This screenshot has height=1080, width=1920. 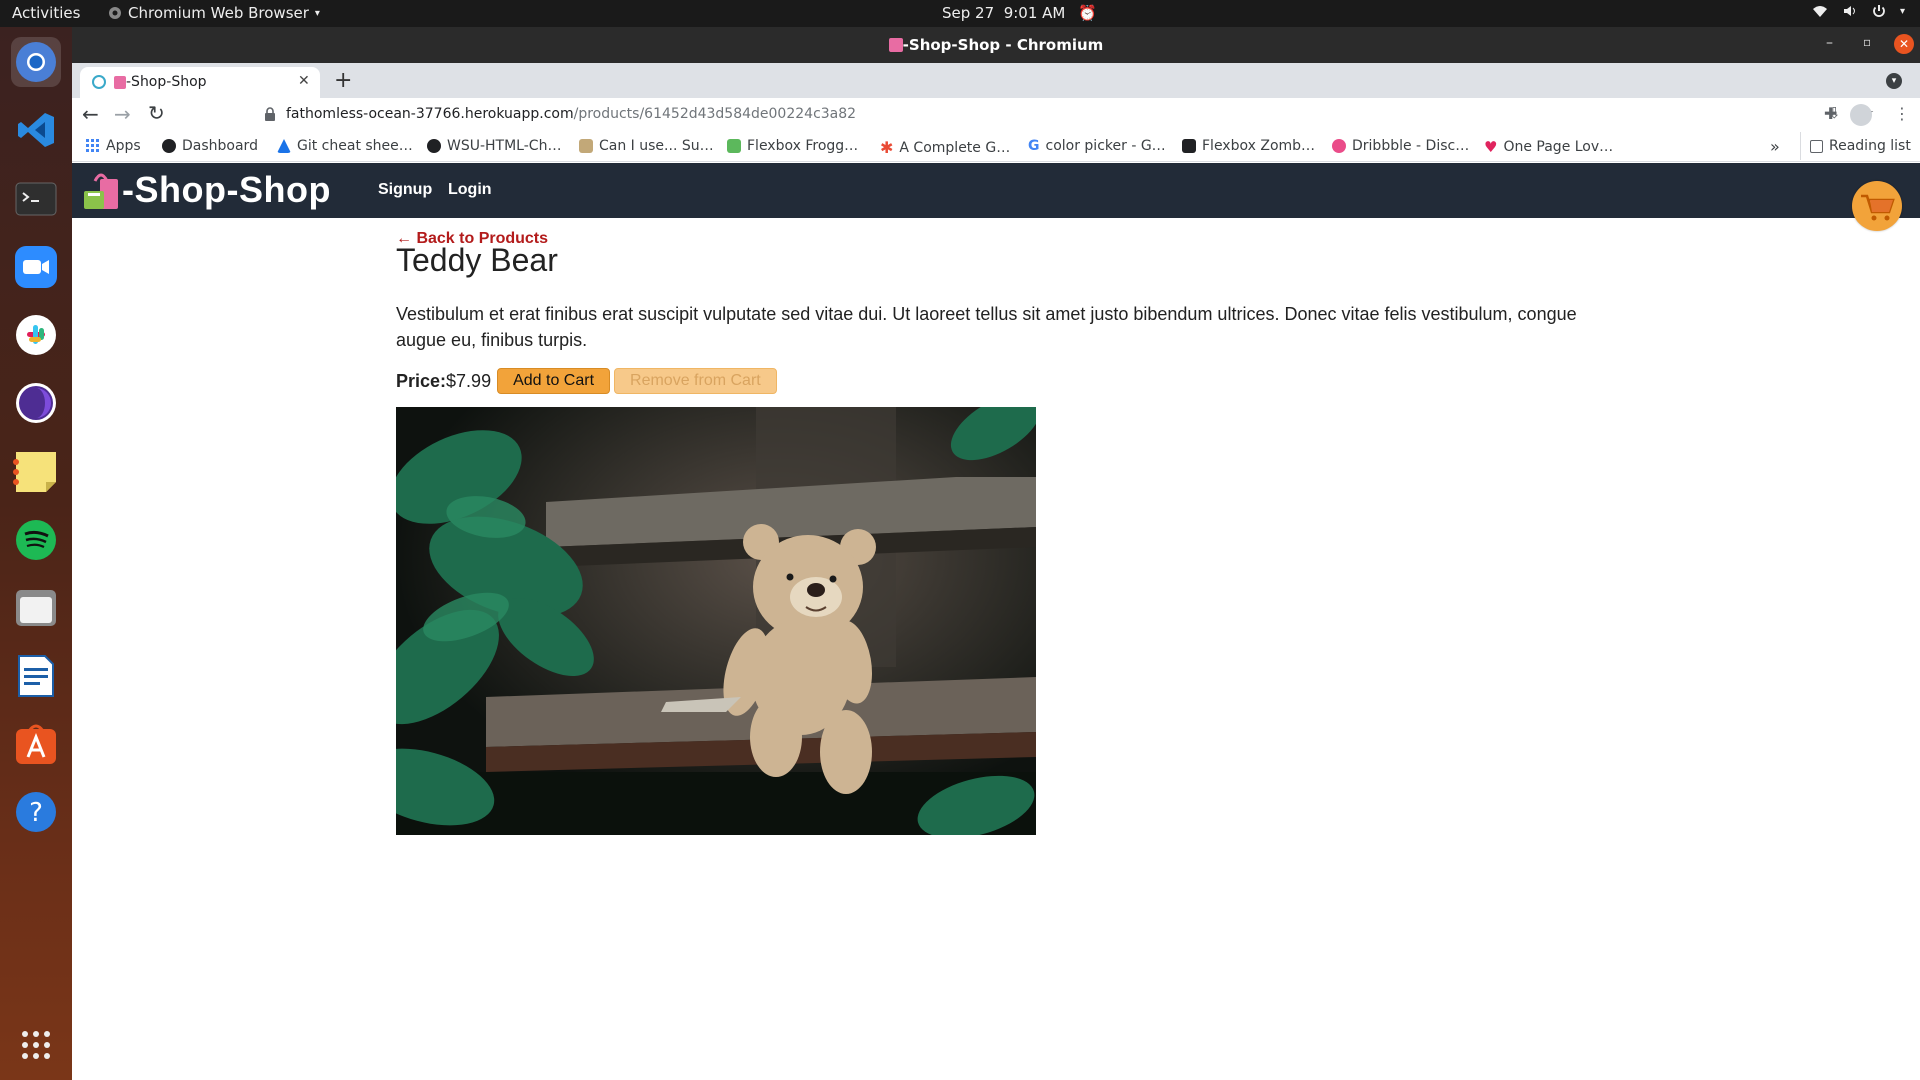 What do you see at coordinates (205, 190) in the screenshot?
I see `site-logo: -Shop-Shop` at bounding box center [205, 190].